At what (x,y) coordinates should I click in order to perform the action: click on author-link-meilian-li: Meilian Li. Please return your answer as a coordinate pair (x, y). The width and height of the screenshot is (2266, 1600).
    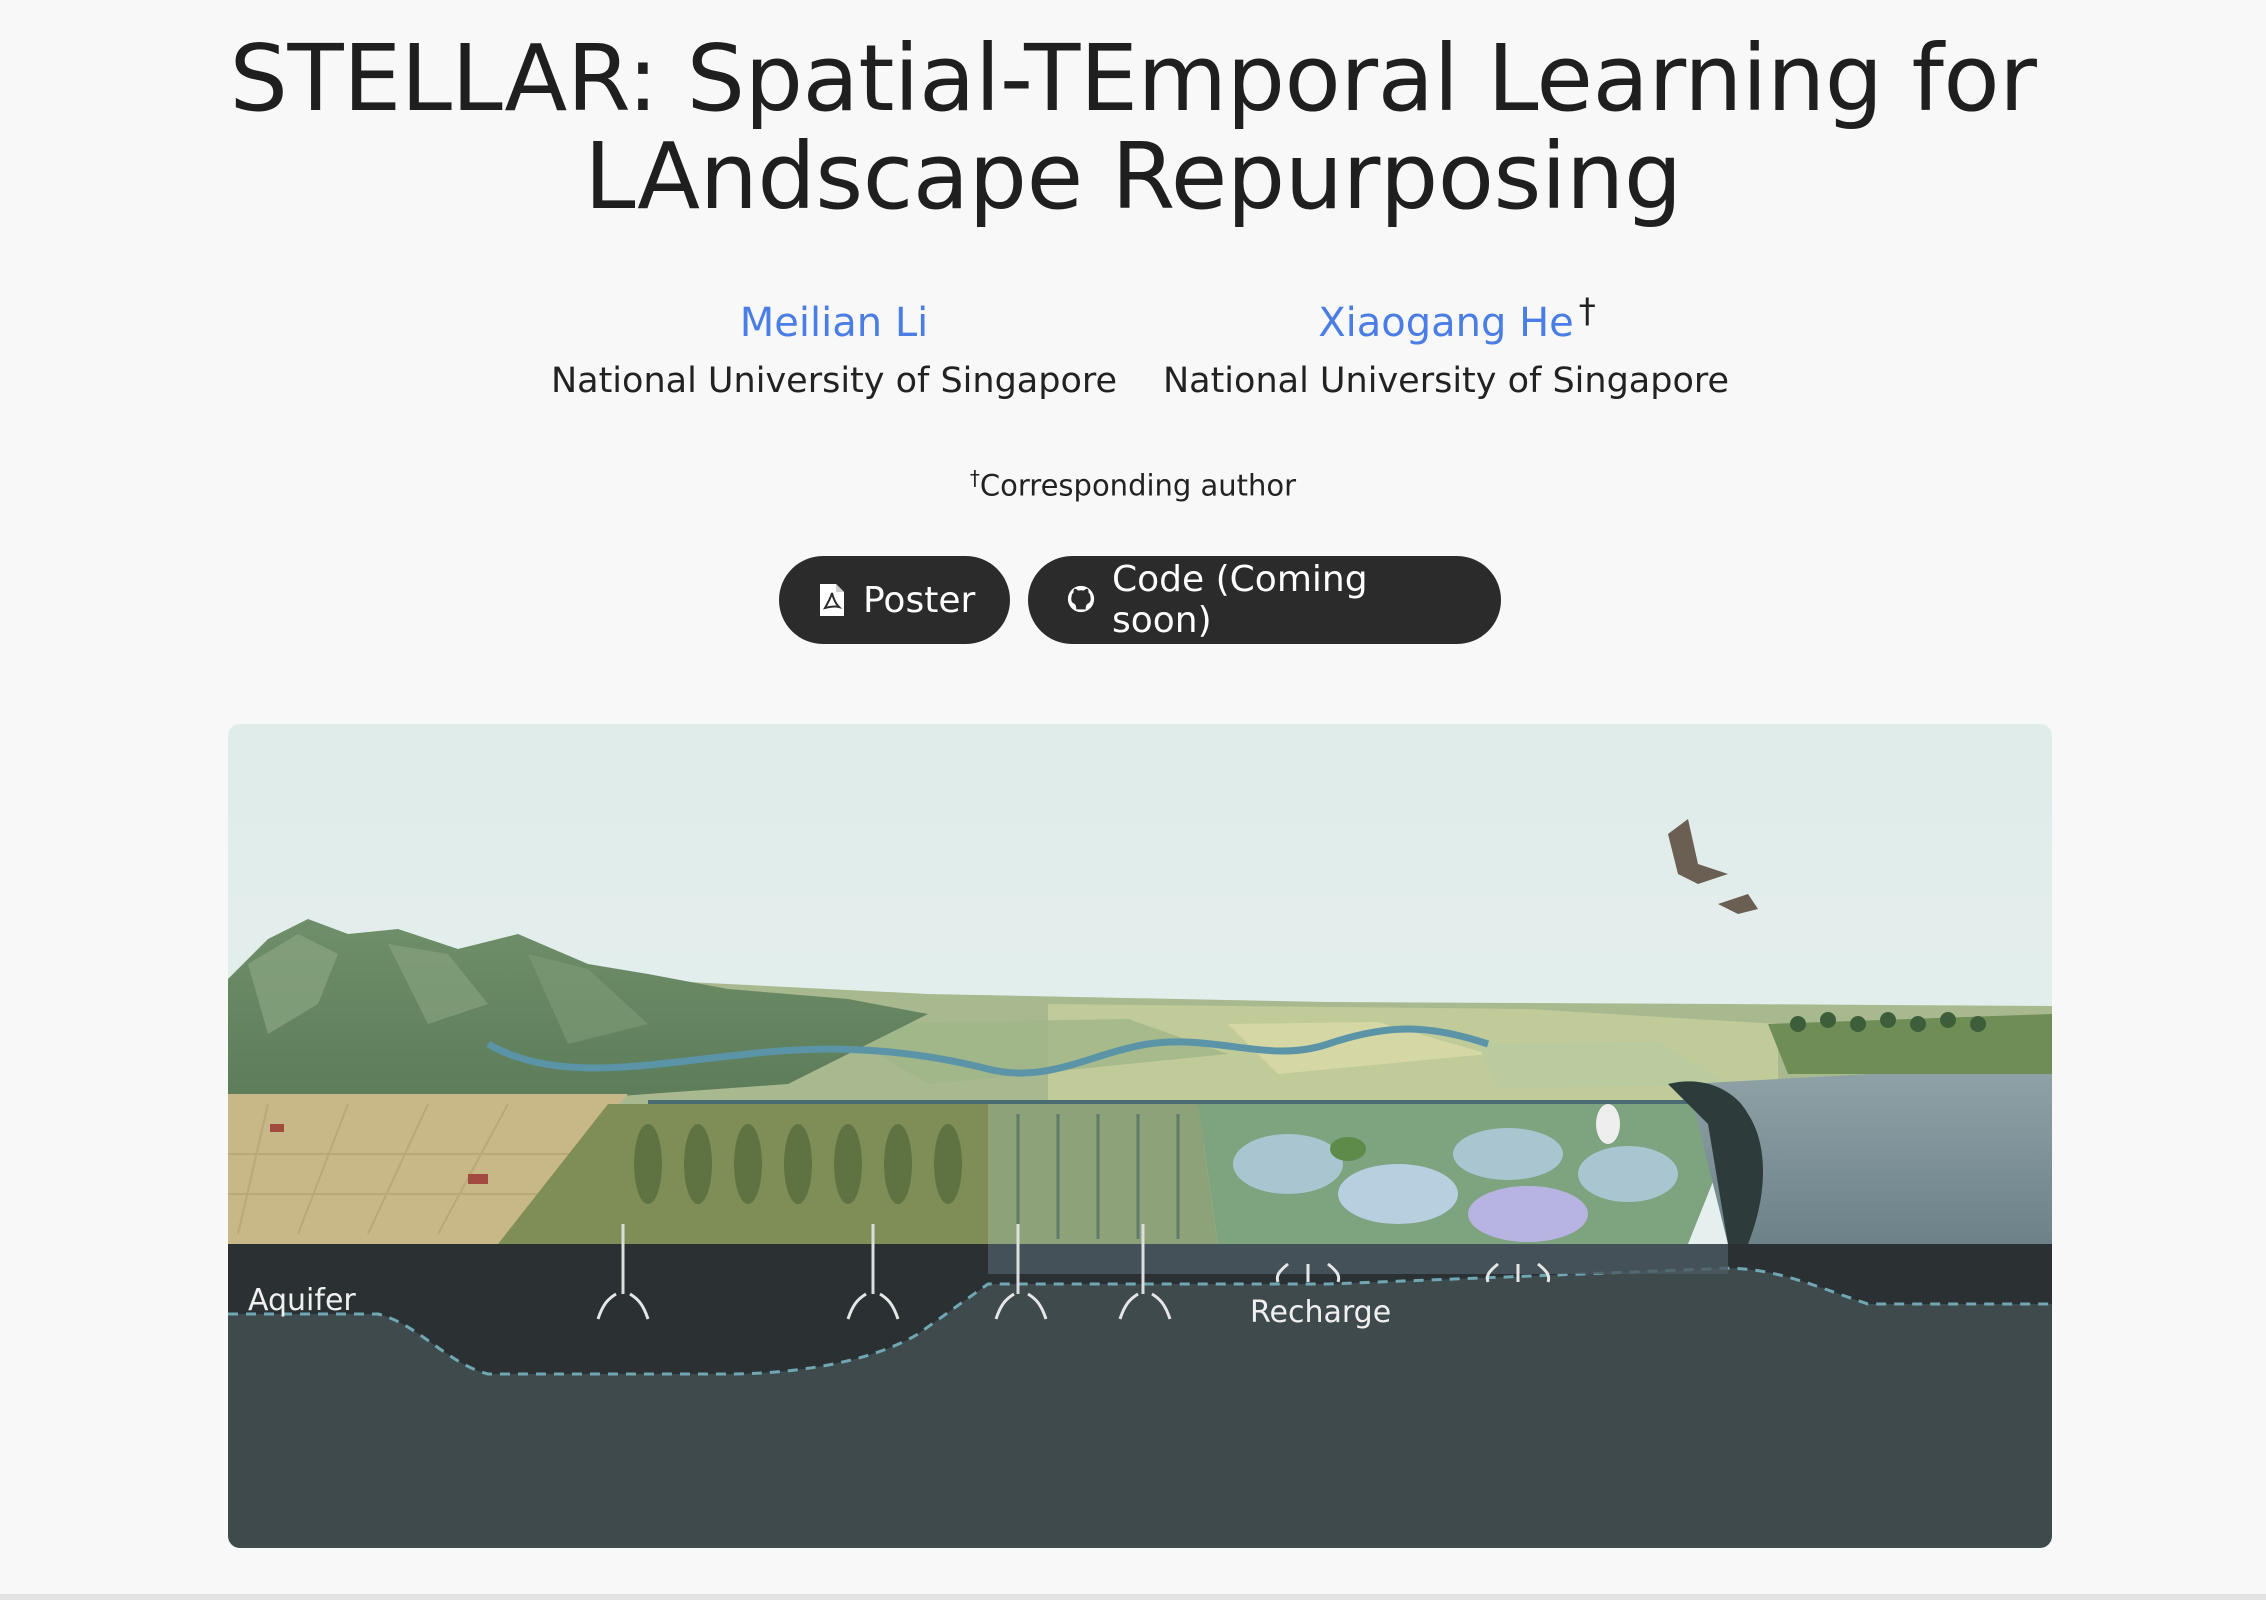
    Looking at the image, I should click on (834, 323).